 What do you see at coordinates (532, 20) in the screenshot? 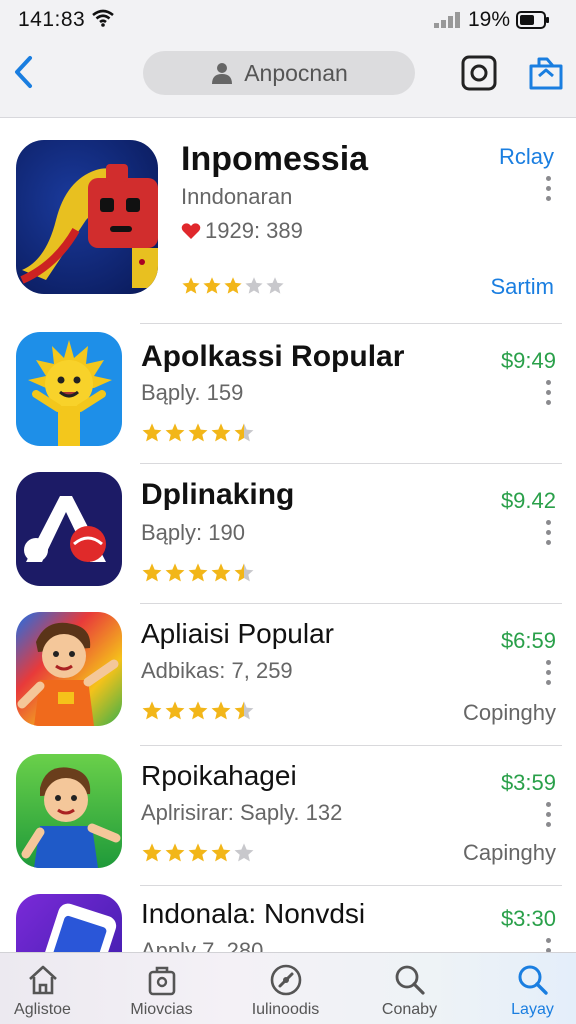
I see `battery-icon` at bounding box center [532, 20].